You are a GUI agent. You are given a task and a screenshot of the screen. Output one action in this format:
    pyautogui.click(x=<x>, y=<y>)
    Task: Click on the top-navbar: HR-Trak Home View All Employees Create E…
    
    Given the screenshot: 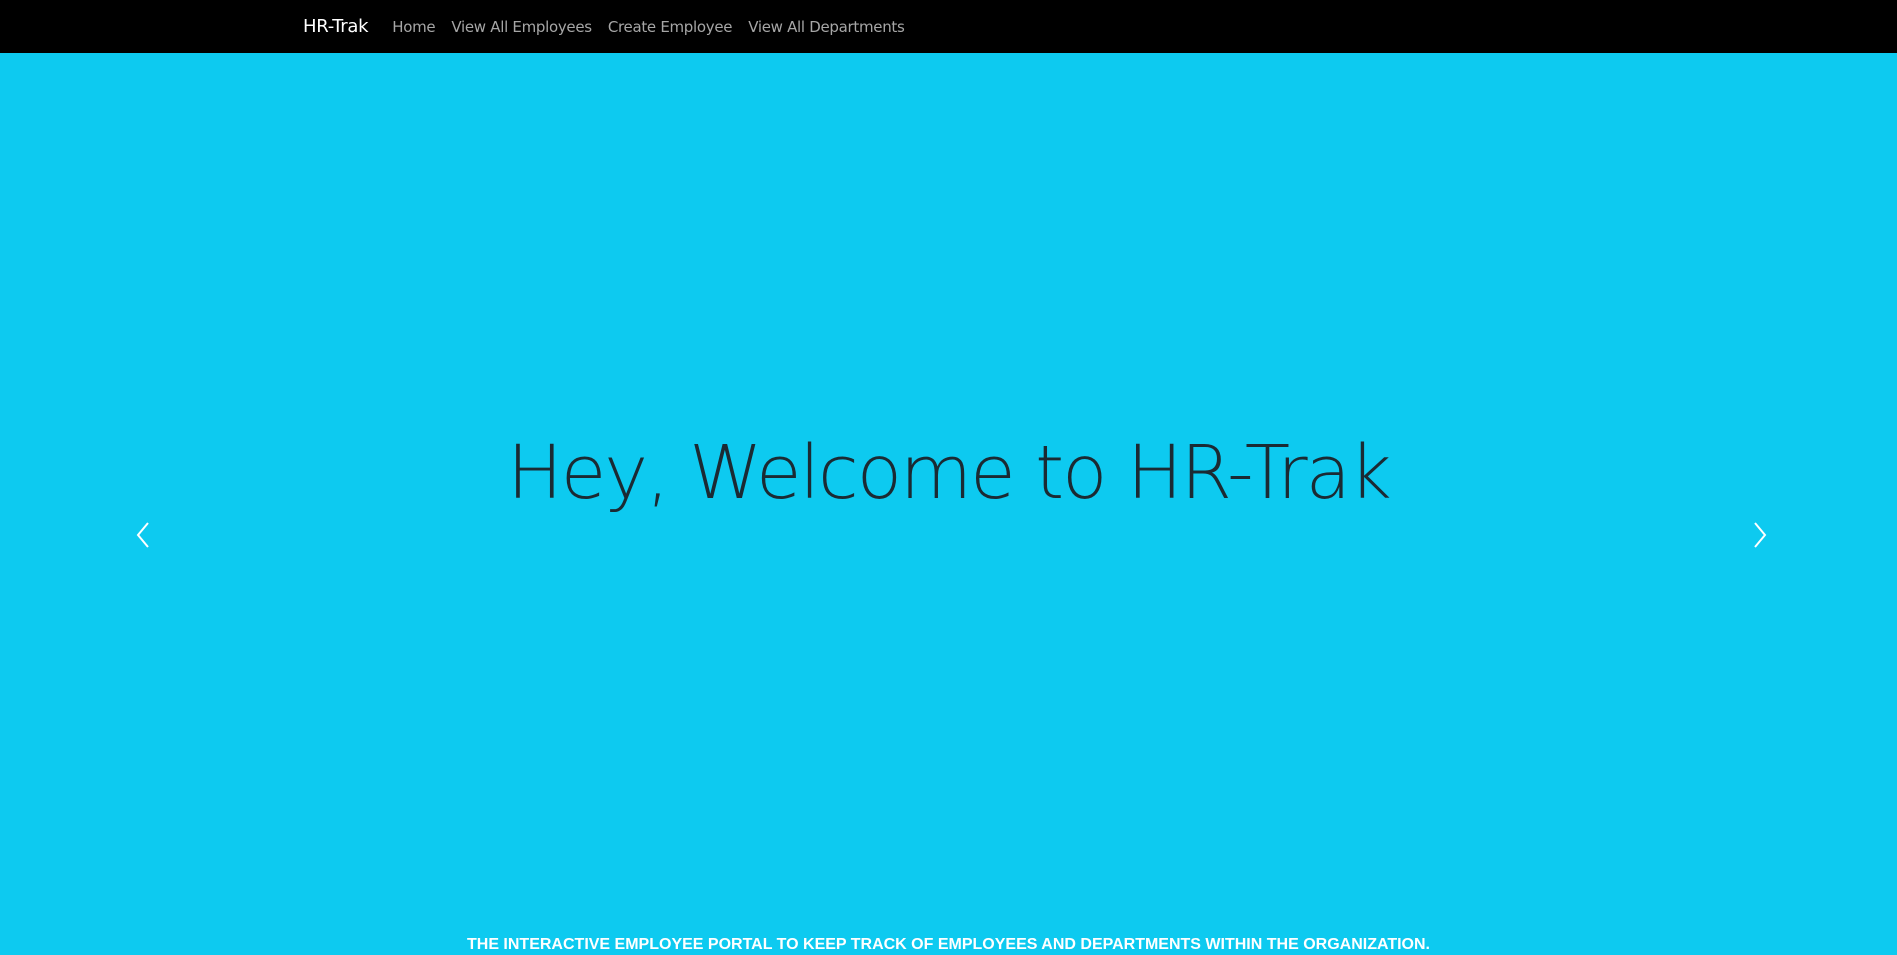 What is the action you would take?
    pyautogui.click(x=948, y=26)
    